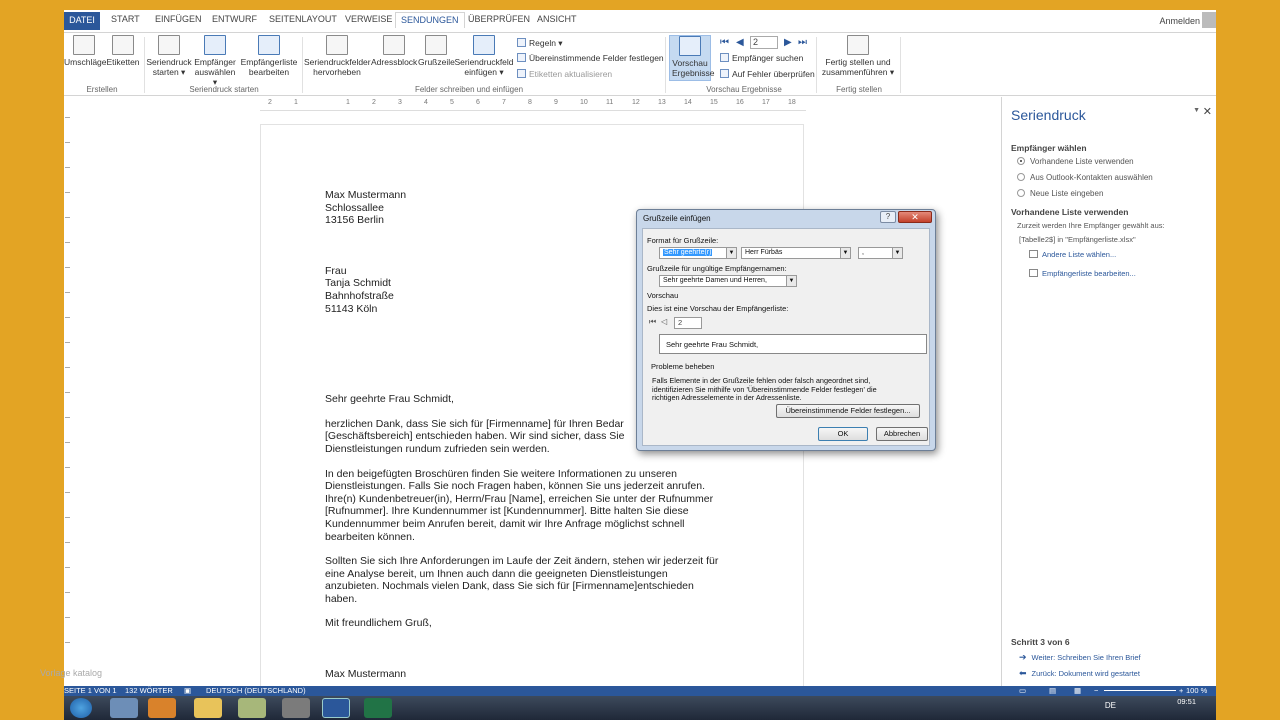 Image resolution: width=1280 pixels, height=720 pixels. What do you see at coordinates (187, 690) in the screenshot?
I see `proofing-icon: ▣` at bounding box center [187, 690].